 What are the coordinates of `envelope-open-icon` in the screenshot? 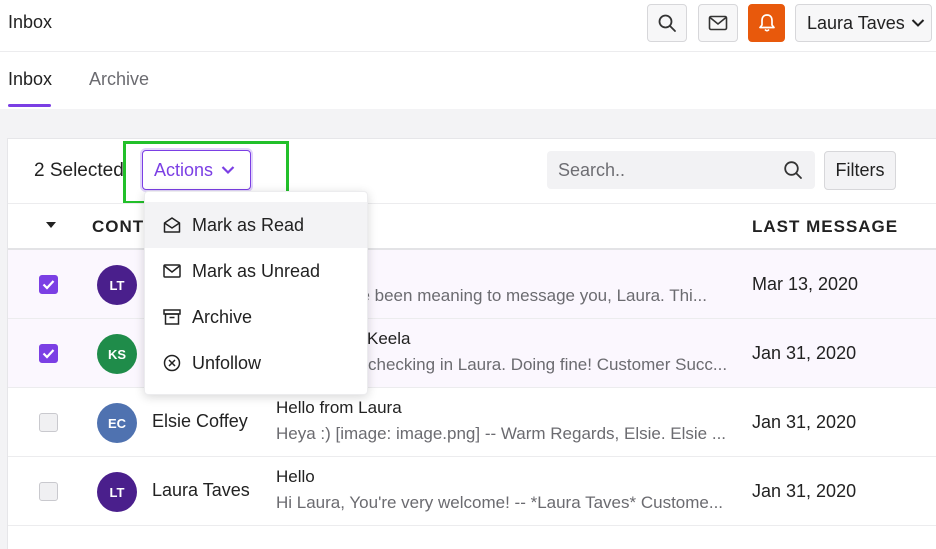 It's located at (172, 225).